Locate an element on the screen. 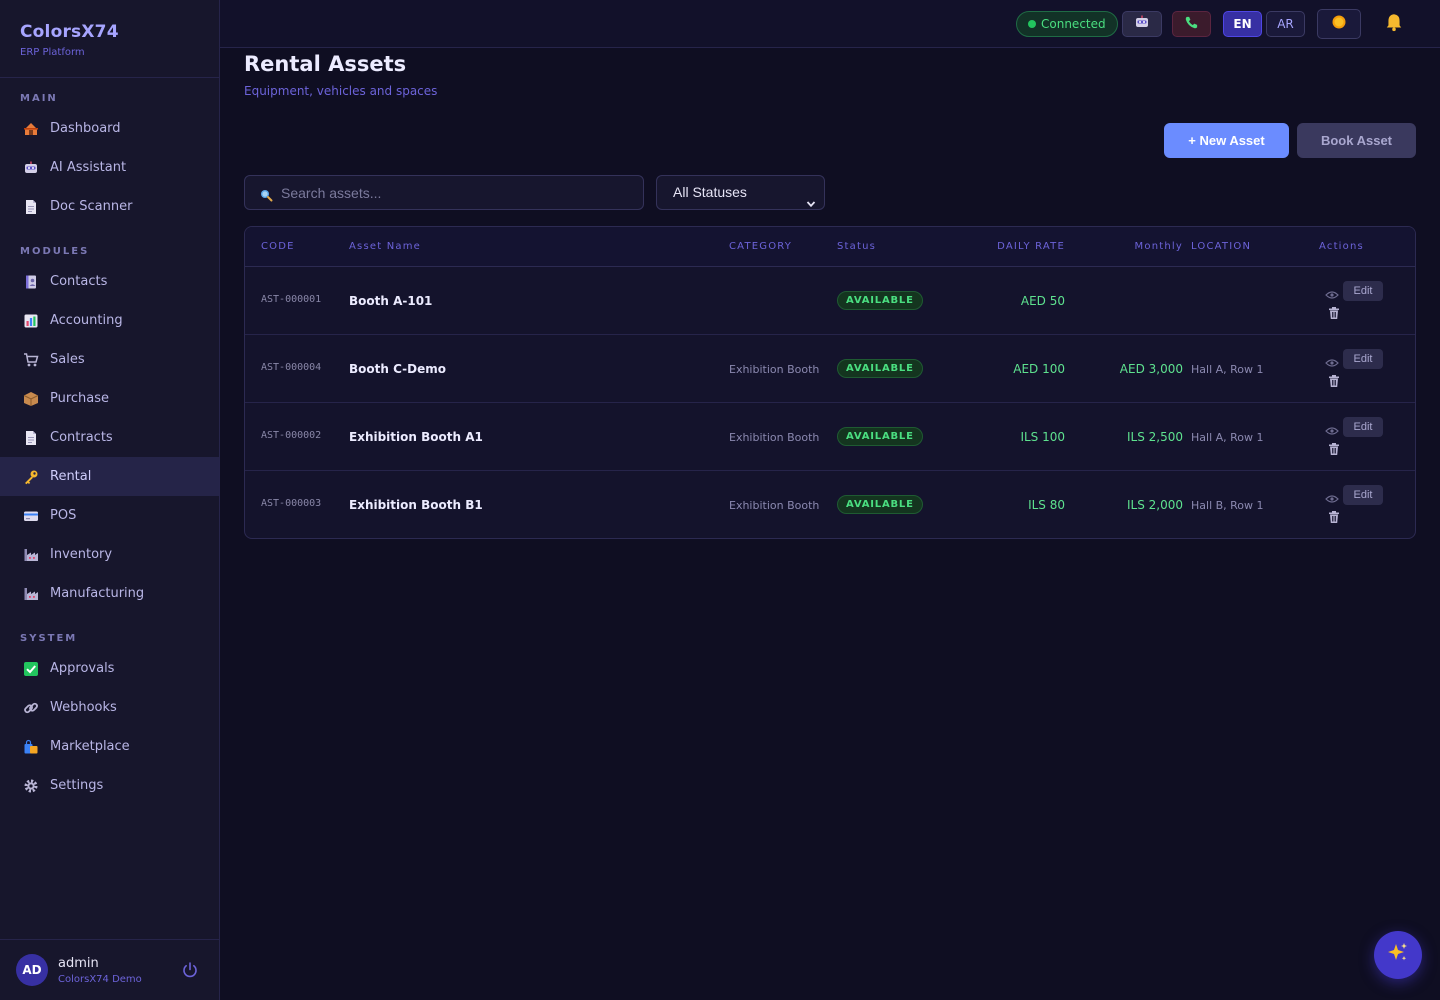  asset-code: AST-000001 is located at coordinates (291, 299).